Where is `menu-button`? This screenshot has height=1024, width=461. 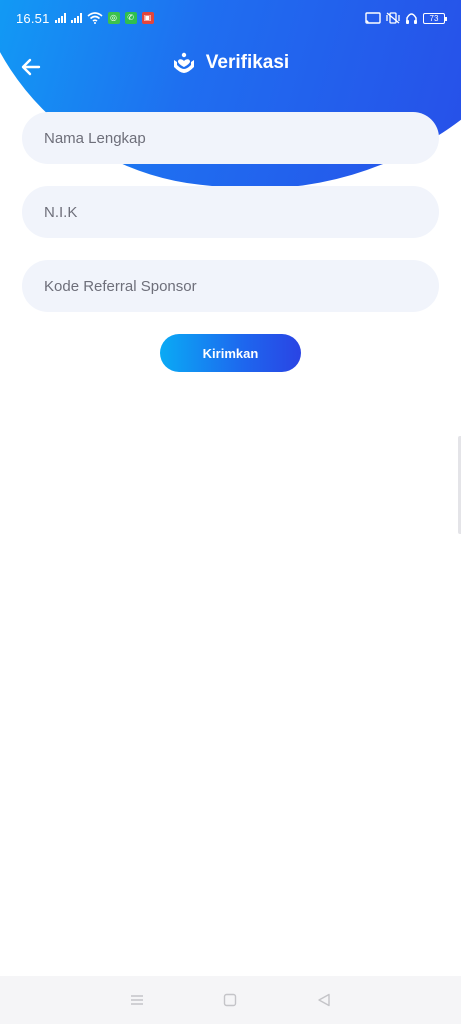
menu-button is located at coordinates (137, 1000).